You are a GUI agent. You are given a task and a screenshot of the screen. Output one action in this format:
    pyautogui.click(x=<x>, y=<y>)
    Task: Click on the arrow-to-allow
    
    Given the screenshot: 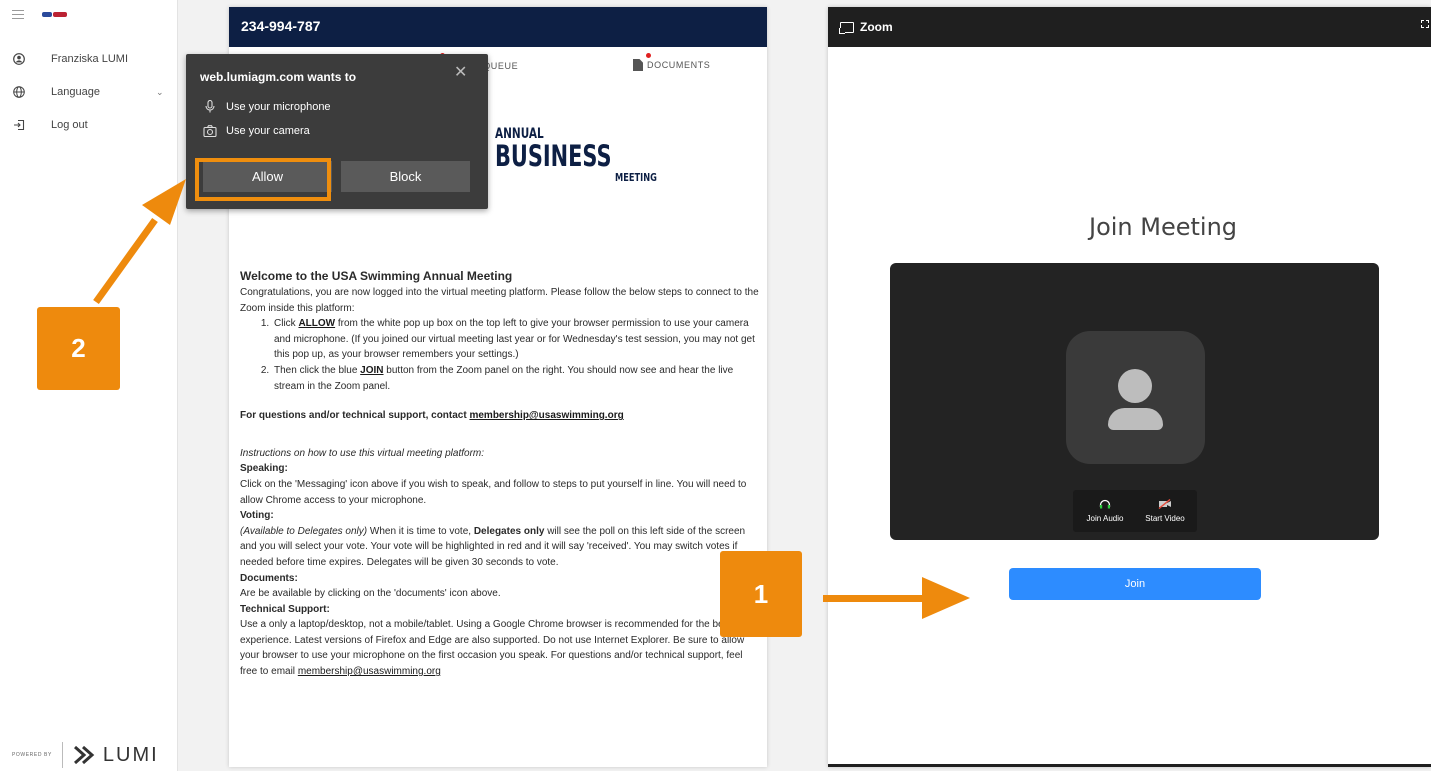 What is the action you would take?
    pyautogui.click(x=139, y=242)
    